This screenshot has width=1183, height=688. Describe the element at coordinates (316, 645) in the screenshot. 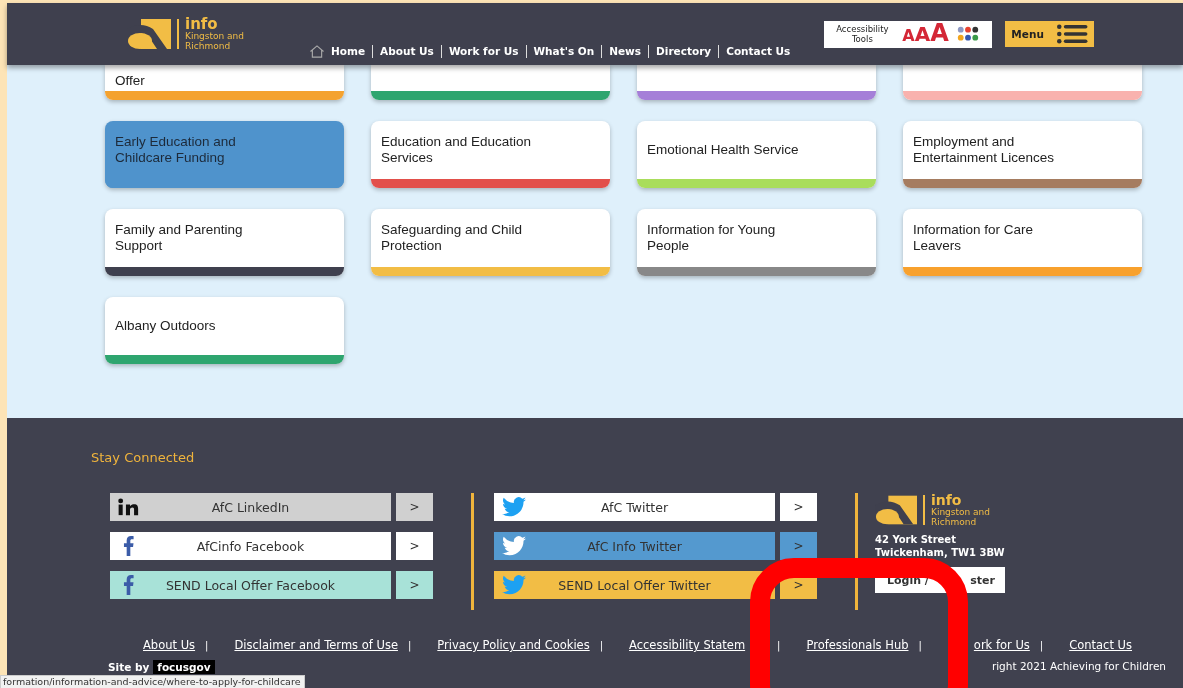

I see `footer-link: Disclaimer and Terms of Use` at that location.